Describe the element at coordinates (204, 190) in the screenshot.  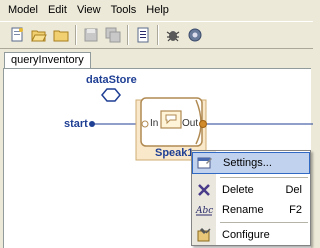
I see `delete-icon` at that location.